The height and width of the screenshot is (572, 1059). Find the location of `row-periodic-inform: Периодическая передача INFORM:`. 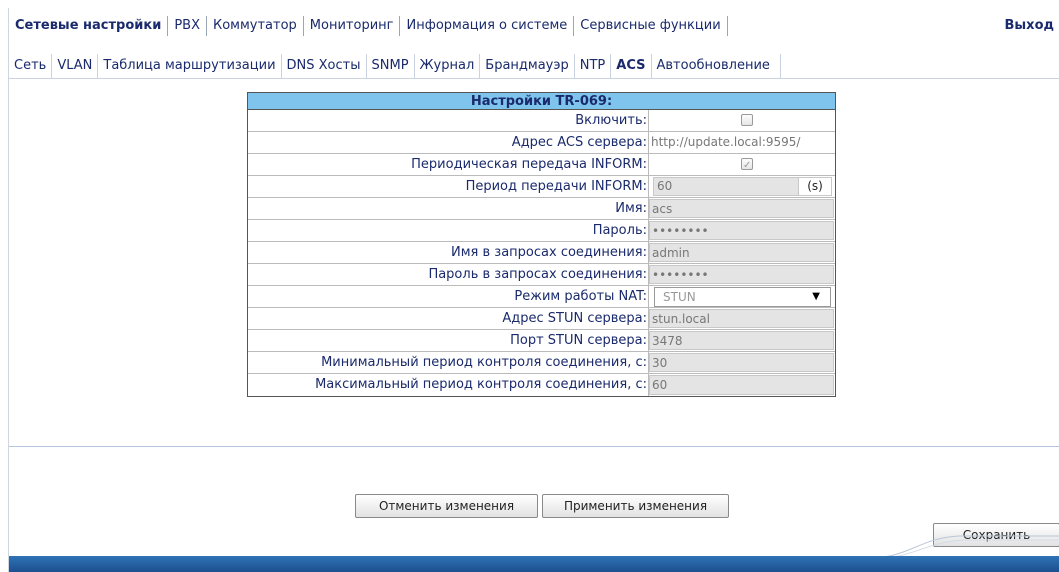

row-periodic-inform: Периодическая передача INFORM: is located at coordinates (541, 165).